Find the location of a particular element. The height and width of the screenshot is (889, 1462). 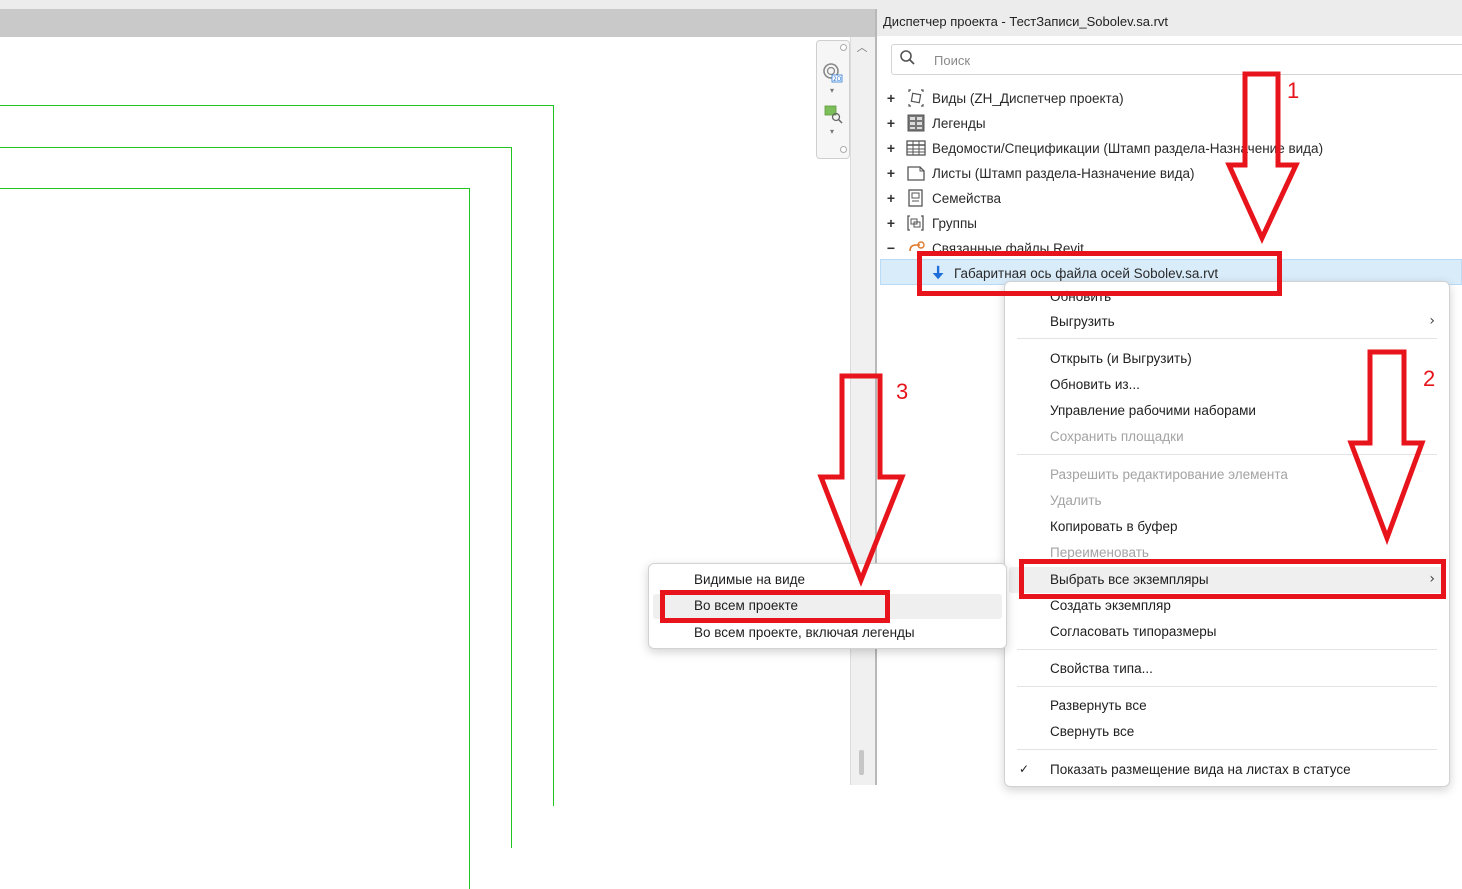

menu-item-make-element-editable: Разрешить редактирование элемента is located at coordinates (1169, 474).